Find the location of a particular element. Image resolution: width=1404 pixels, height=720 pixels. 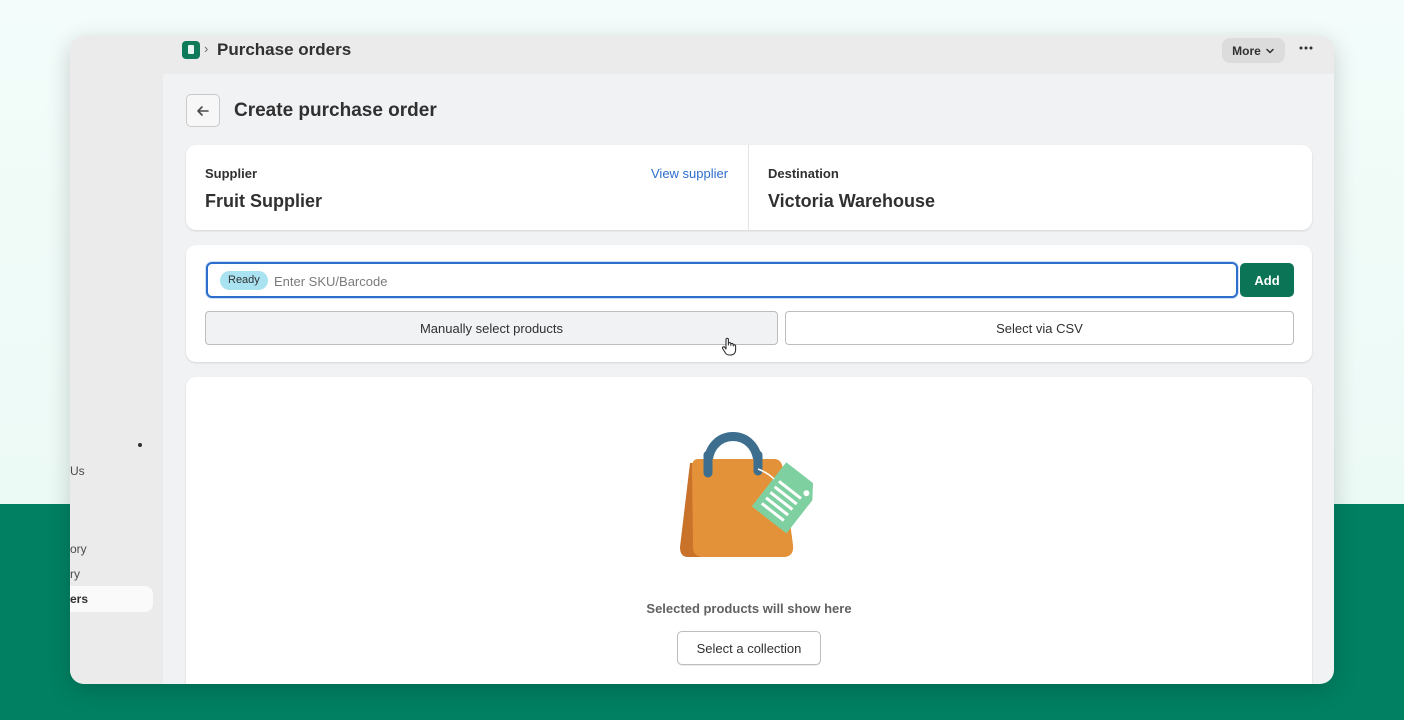

more-button: More is located at coordinates (1253, 50).